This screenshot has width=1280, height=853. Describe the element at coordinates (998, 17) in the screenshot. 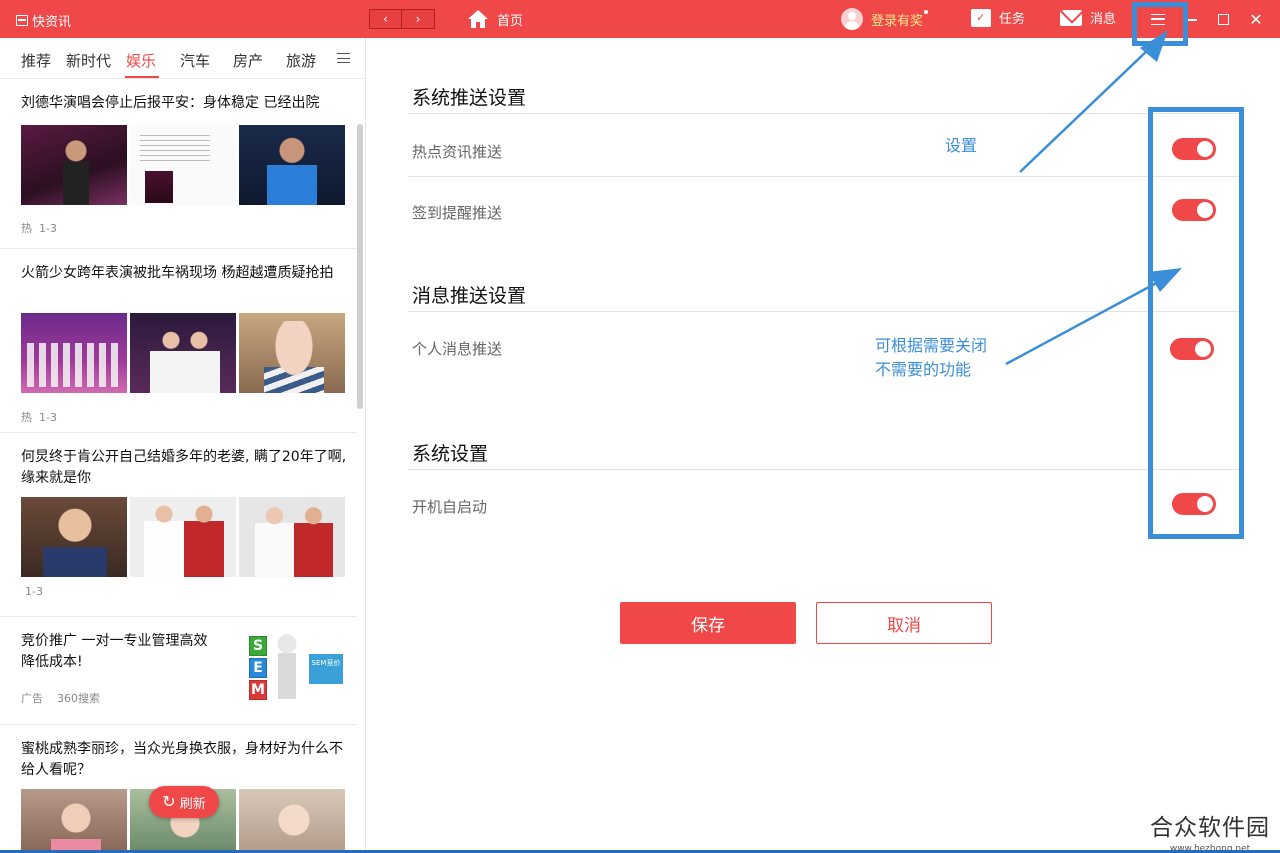

I see `task-button: 任务` at that location.